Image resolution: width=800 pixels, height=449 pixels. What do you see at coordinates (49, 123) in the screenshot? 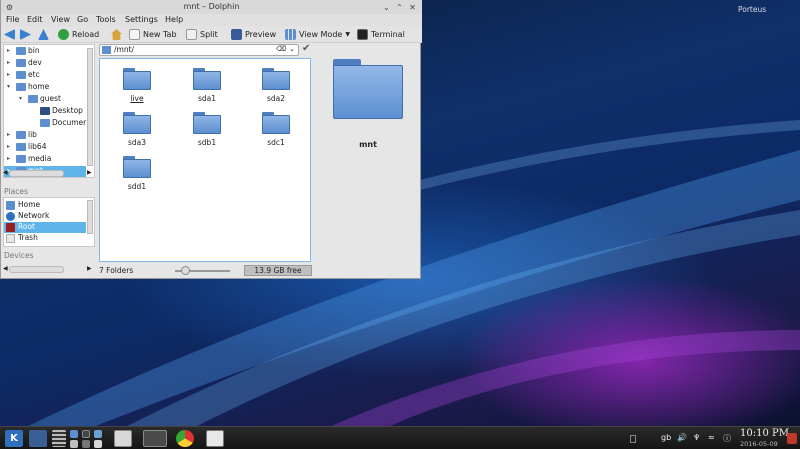
I see `tree-item-documents: Documer` at bounding box center [49, 123].